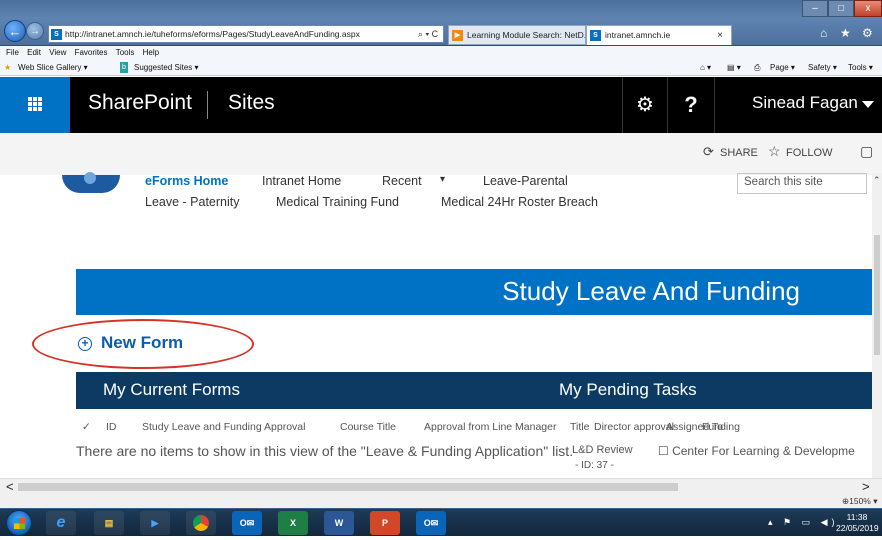 This screenshot has height=540, width=882. What do you see at coordinates (595, 35) in the screenshot?
I see `tab-sharepoint-favicon-icon: S` at bounding box center [595, 35].